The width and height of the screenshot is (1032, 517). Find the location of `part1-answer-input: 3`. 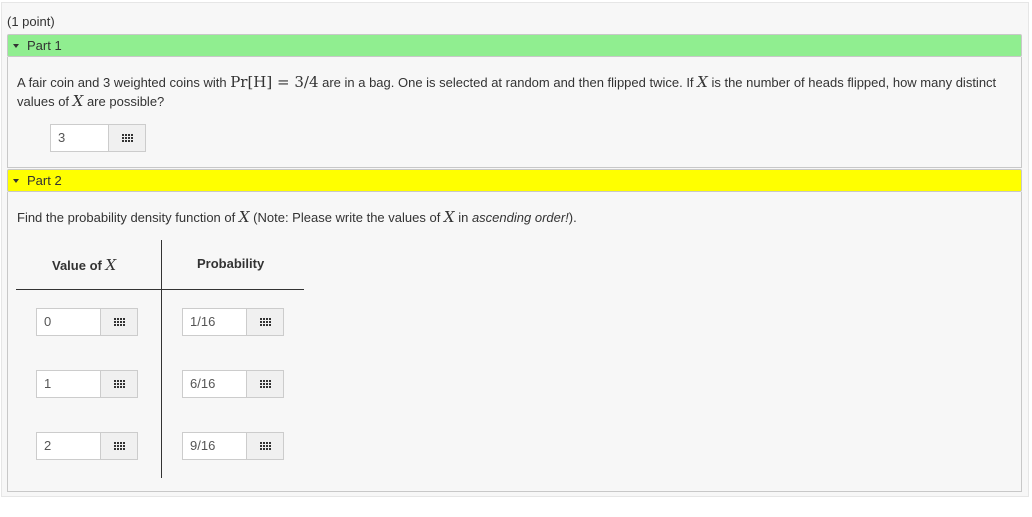

part1-answer-input: 3 is located at coordinates (79, 138).